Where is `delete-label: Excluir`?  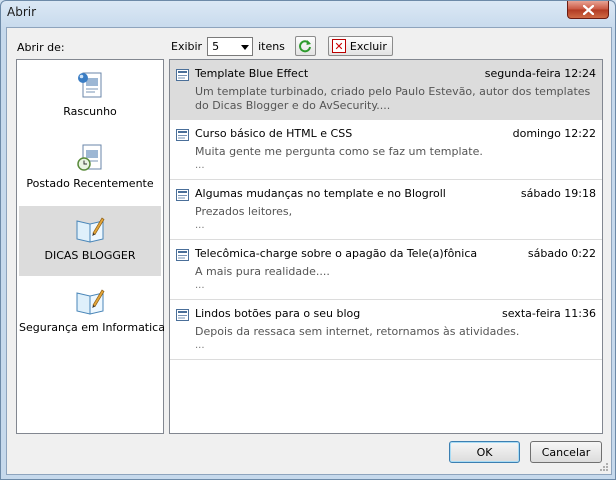
delete-label: Excluir is located at coordinates (368, 46).